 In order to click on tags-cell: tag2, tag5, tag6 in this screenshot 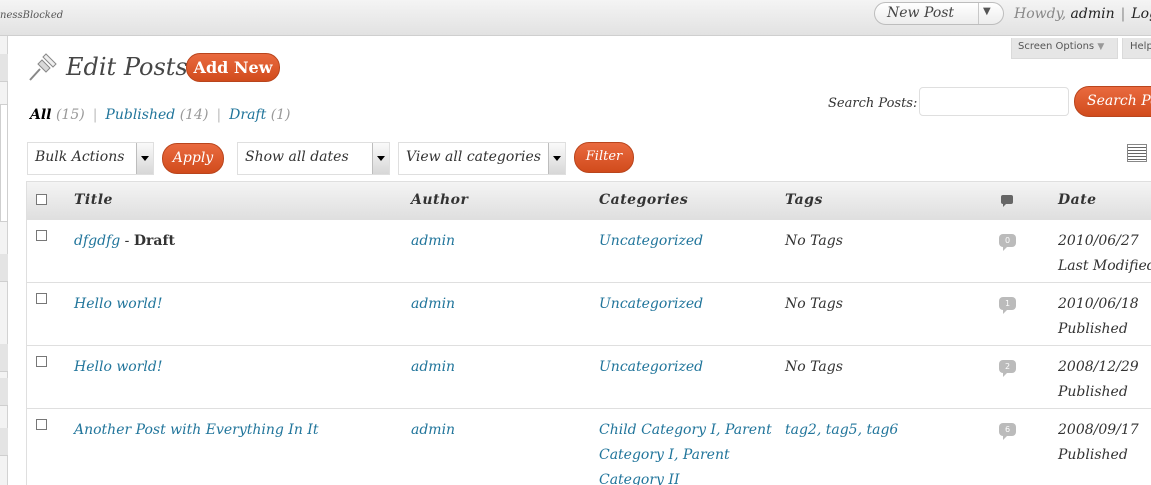, I will do `click(841, 430)`.